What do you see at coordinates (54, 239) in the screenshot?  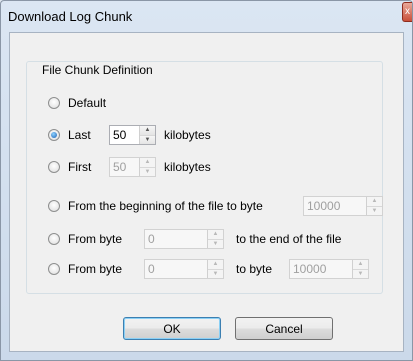 I see `radio-from-byte-to-end` at bounding box center [54, 239].